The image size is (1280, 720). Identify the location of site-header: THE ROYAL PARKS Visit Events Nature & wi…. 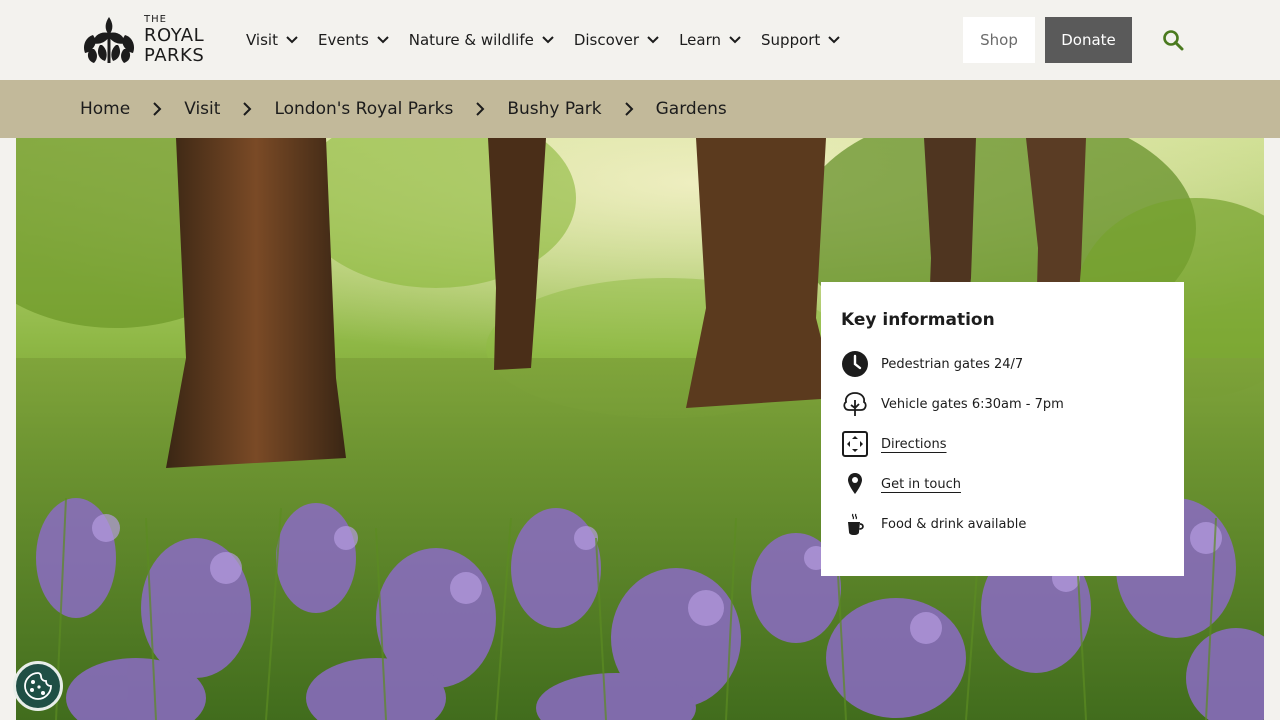
(640, 40).